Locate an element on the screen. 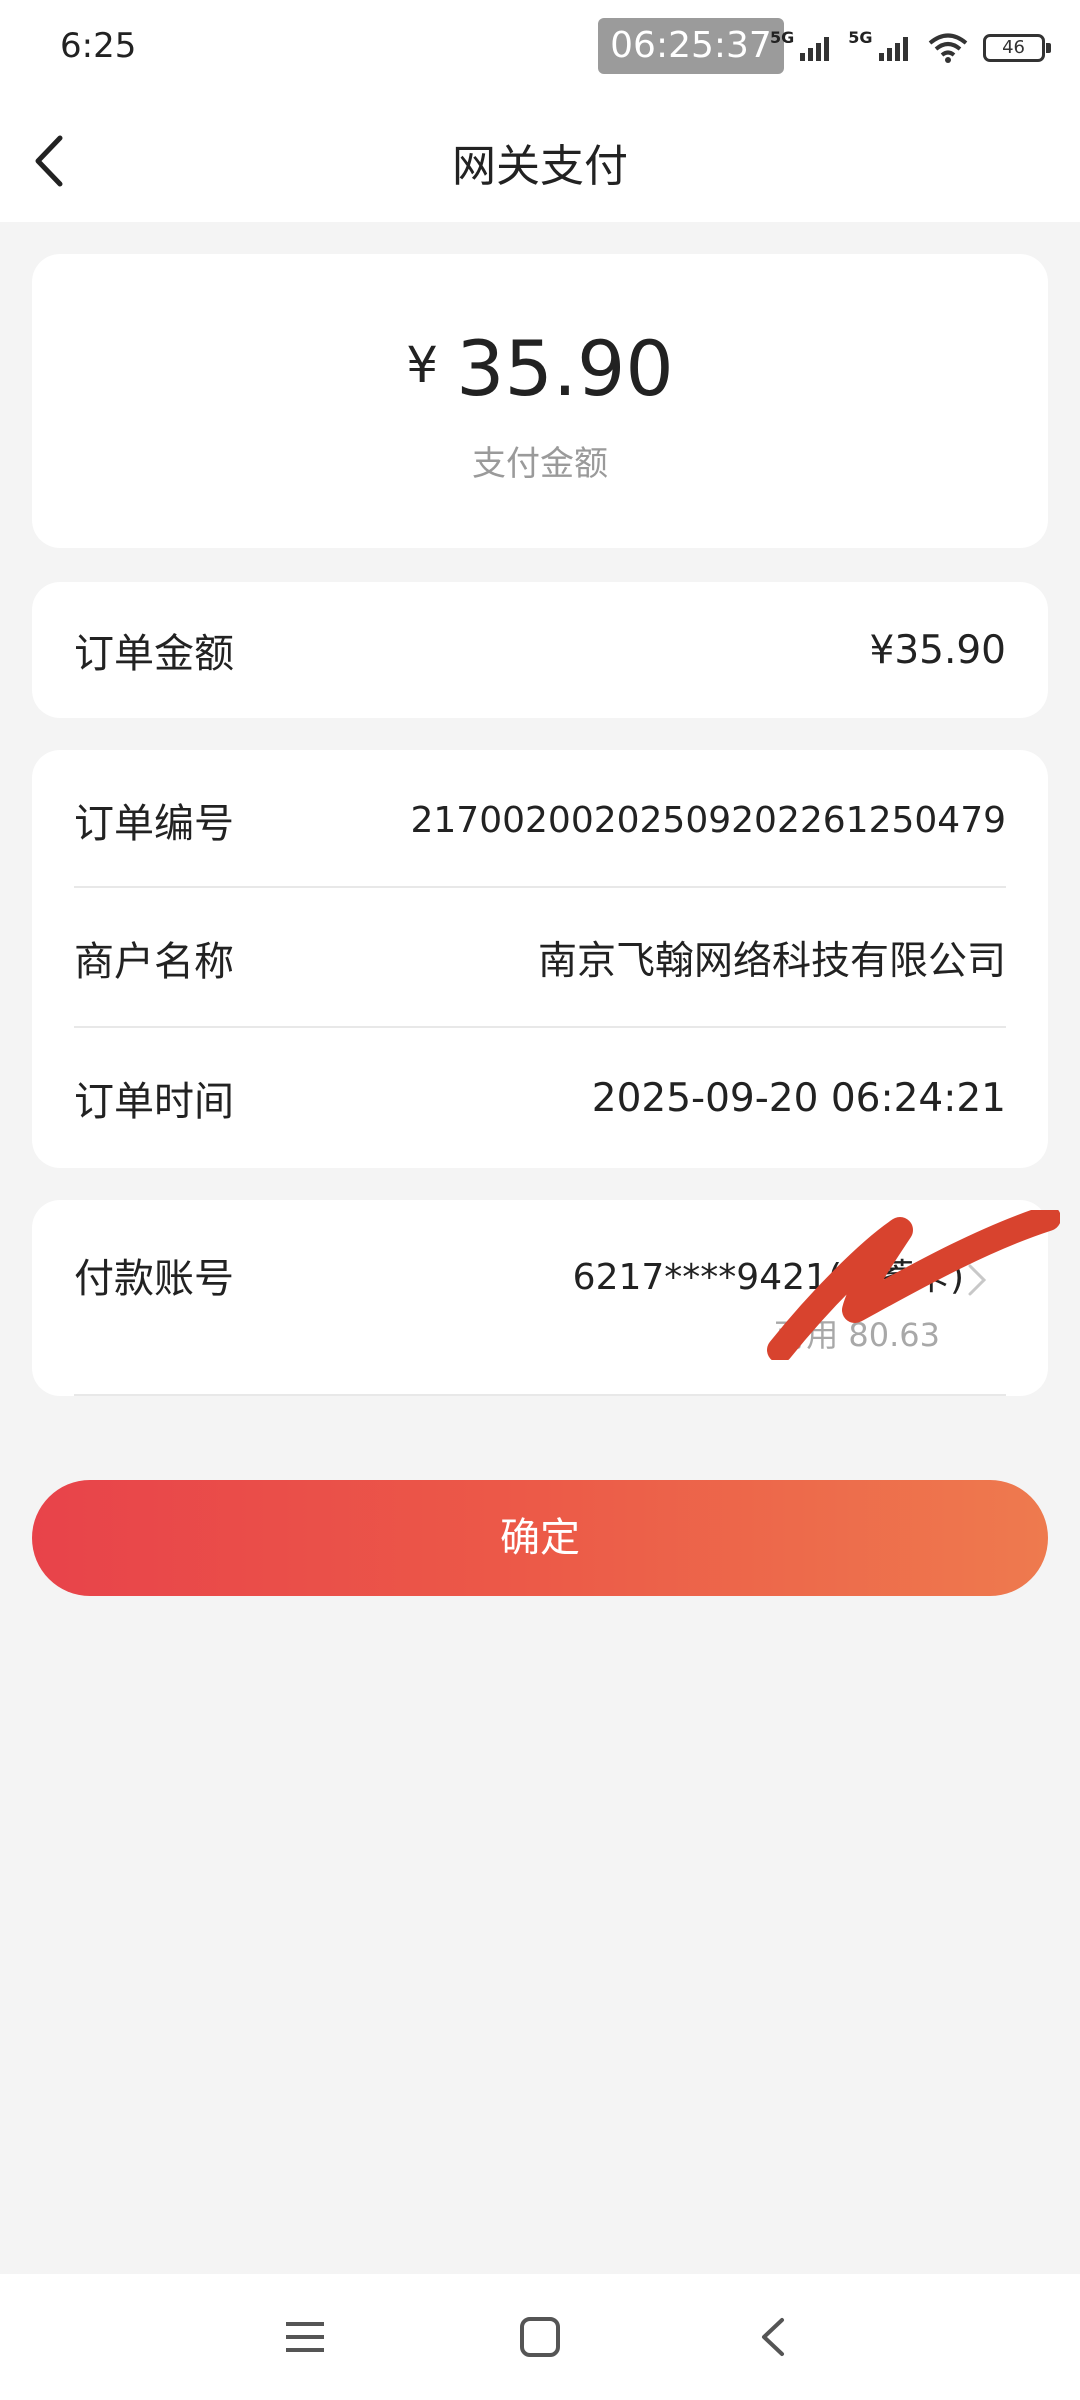 The height and width of the screenshot is (2400, 1080). merchant-label: 商户名称 is located at coordinates (154, 962).